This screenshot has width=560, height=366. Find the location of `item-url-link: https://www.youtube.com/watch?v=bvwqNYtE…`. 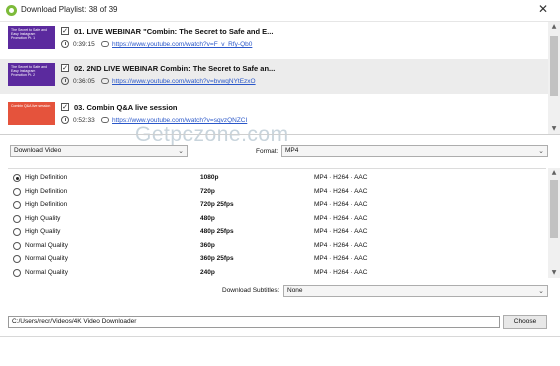

item-url-link: https://www.youtube.com/watch?v=bvwqNYtE… is located at coordinates (184, 81).